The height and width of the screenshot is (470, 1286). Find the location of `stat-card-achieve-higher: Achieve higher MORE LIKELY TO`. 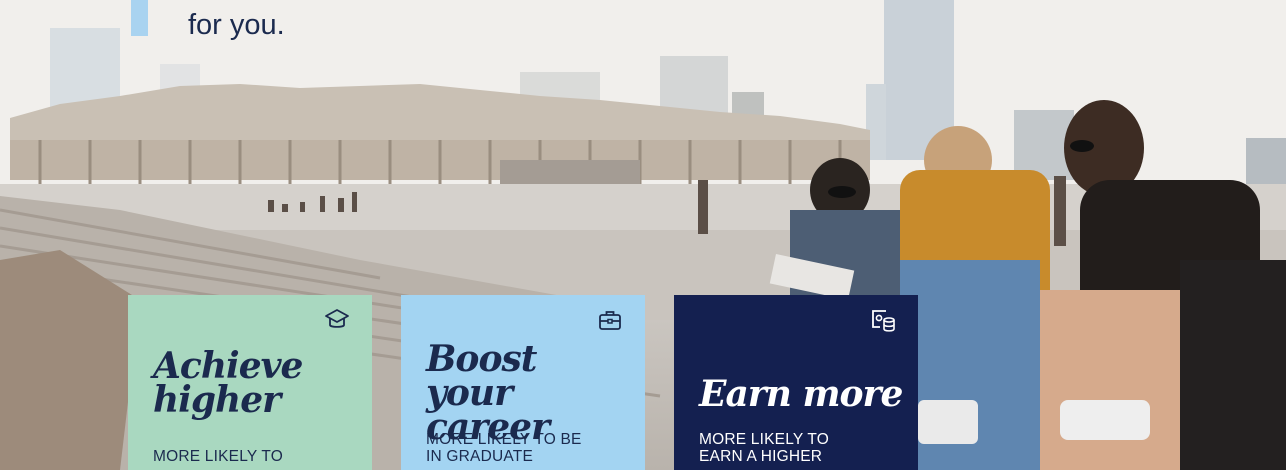

stat-card-achieve-higher: Achieve higher MORE LIKELY TO is located at coordinates (250, 382).